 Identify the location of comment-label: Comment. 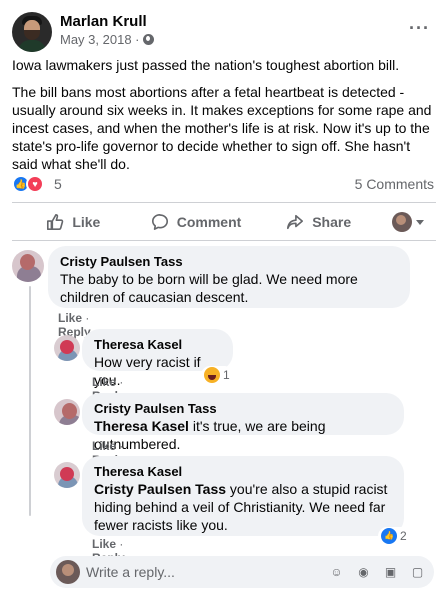
(209, 222).